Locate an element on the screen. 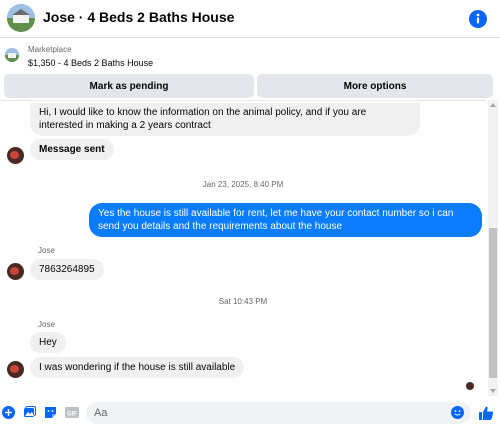 The image size is (500, 429). thumbs-up-icon is located at coordinates (486, 413).